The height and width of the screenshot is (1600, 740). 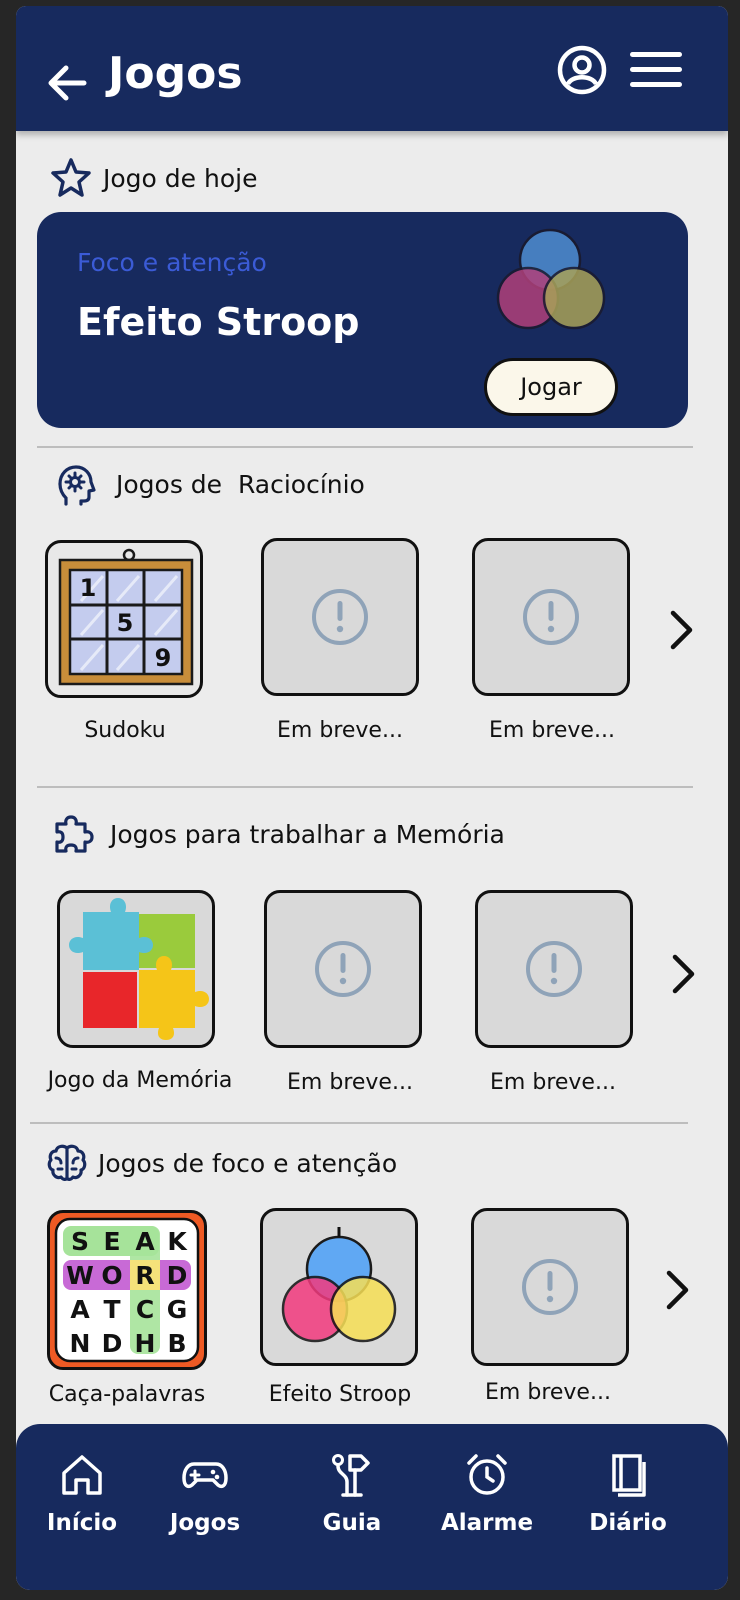 I want to click on puzzle-piece-icon, so click(x=74, y=834).